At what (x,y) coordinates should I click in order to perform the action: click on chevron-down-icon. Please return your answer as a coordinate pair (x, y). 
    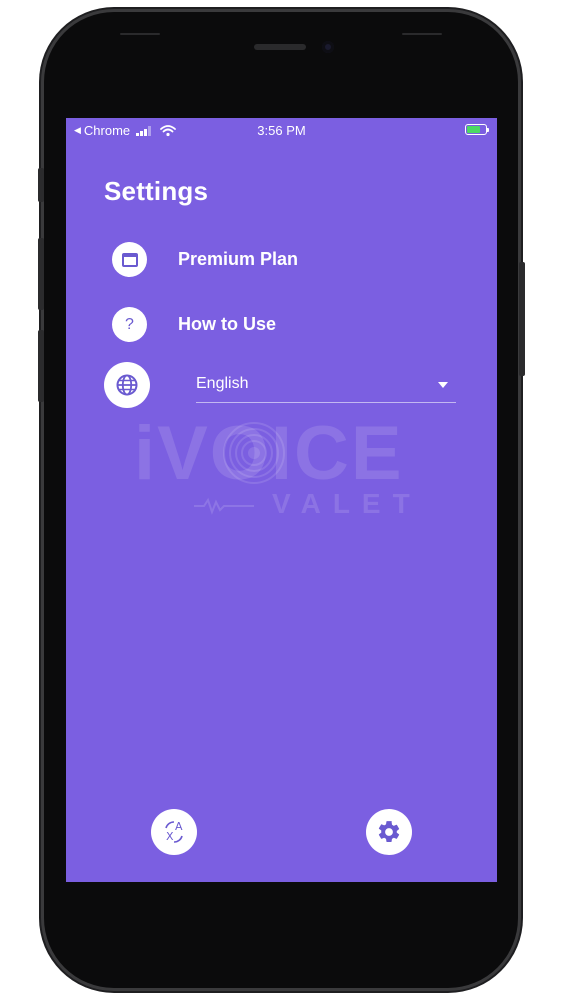
    Looking at the image, I should click on (443, 385).